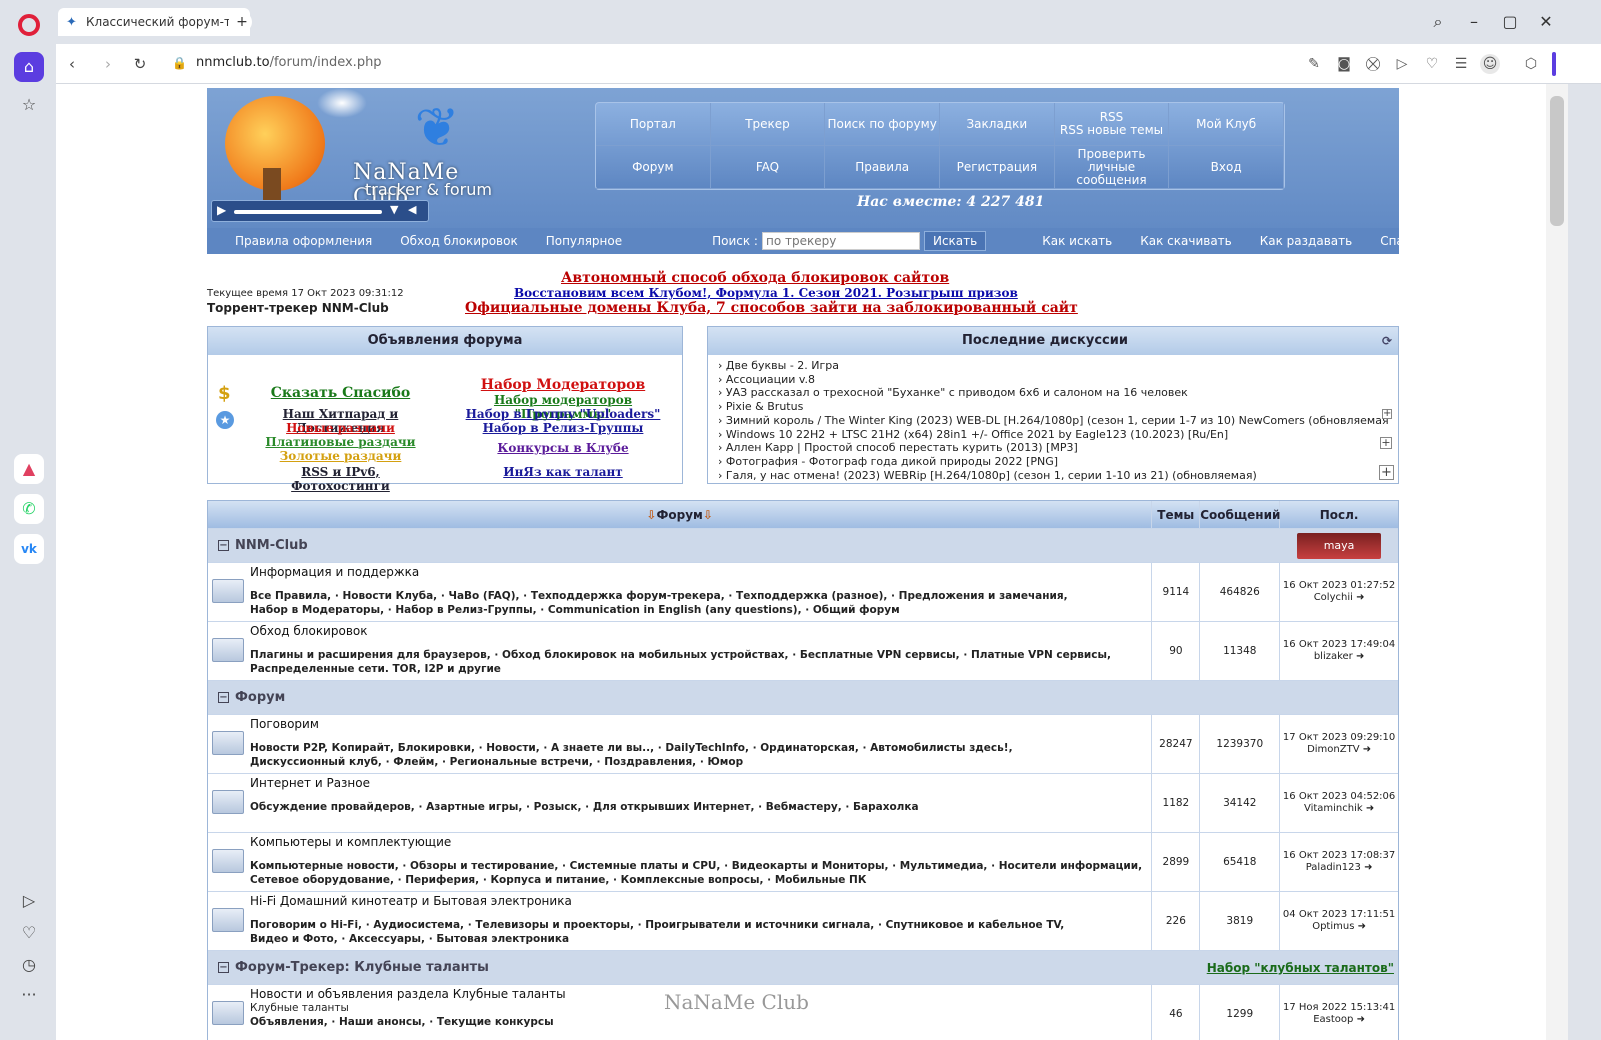  What do you see at coordinates (768, 167) in the screenshot?
I see `menu-item-7: FAQ` at bounding box center [768, 167].